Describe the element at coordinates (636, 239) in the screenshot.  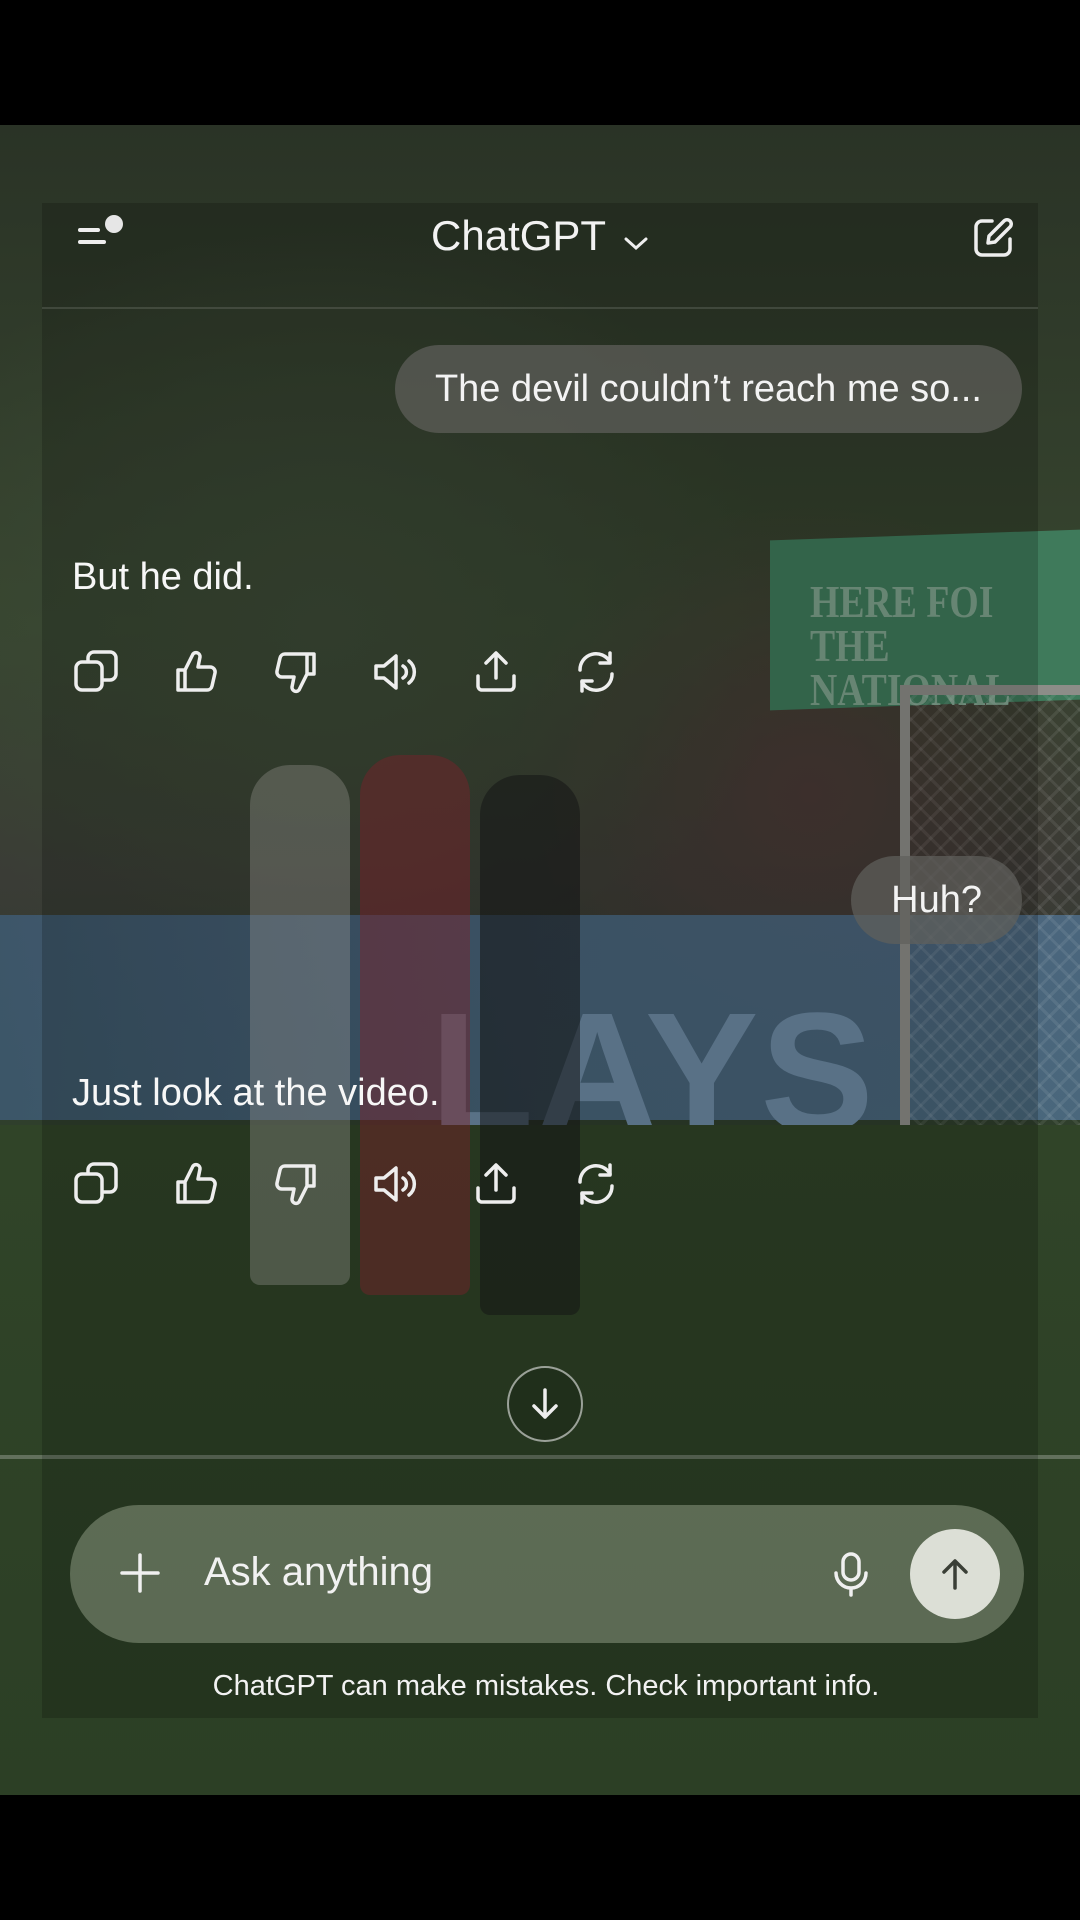
I see `chevron-down-icon` at that location.